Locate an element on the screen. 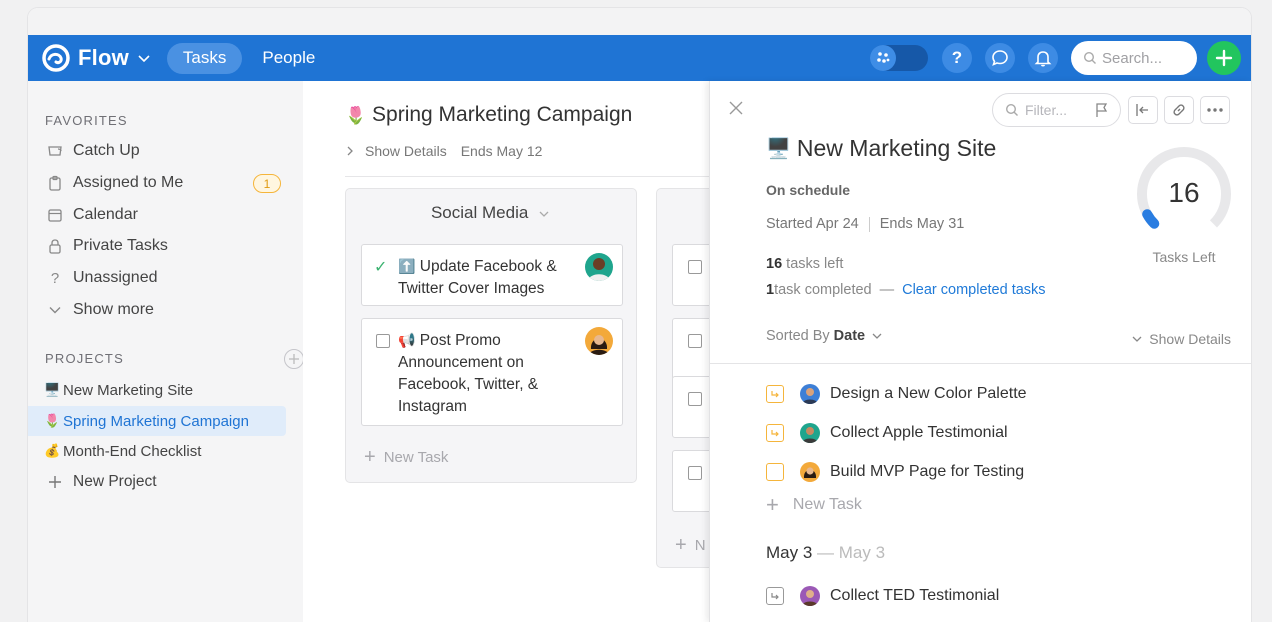 The image size is (1272, 622). task-title: Build MVP Page for Testing is located at coordinates (927, 471).